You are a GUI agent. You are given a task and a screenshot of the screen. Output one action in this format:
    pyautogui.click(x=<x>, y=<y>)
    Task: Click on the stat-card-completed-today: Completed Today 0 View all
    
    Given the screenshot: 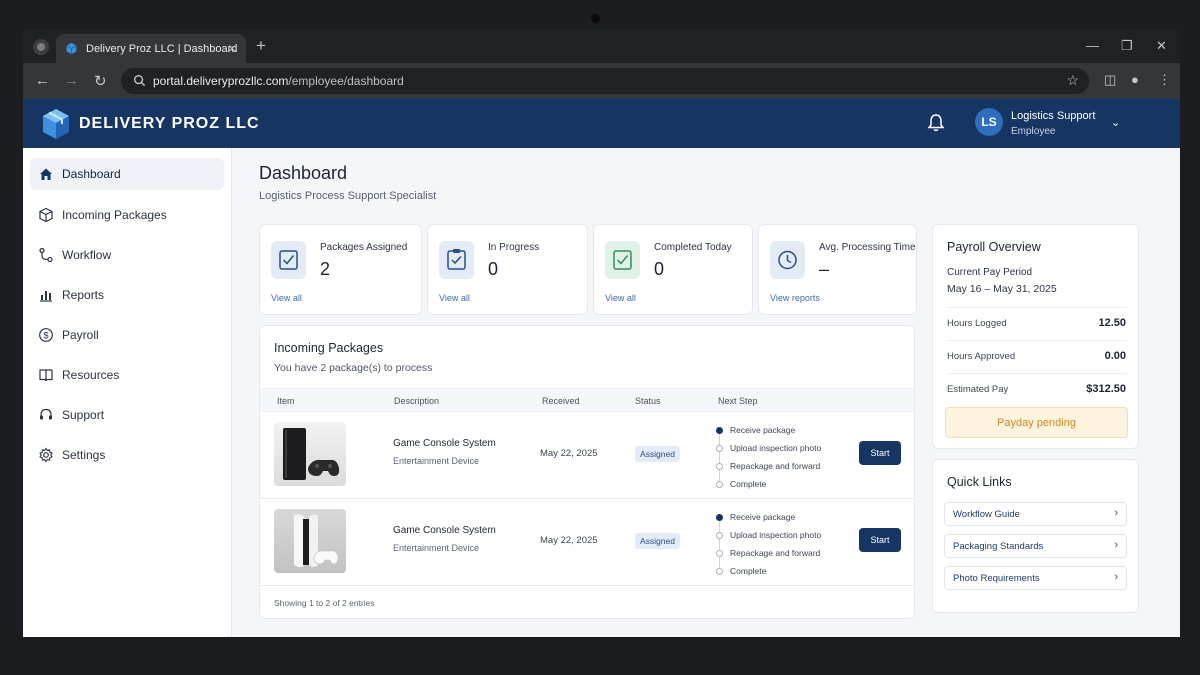 What is the action you would take?
    pyautogui.click(x=673, y=269)
    